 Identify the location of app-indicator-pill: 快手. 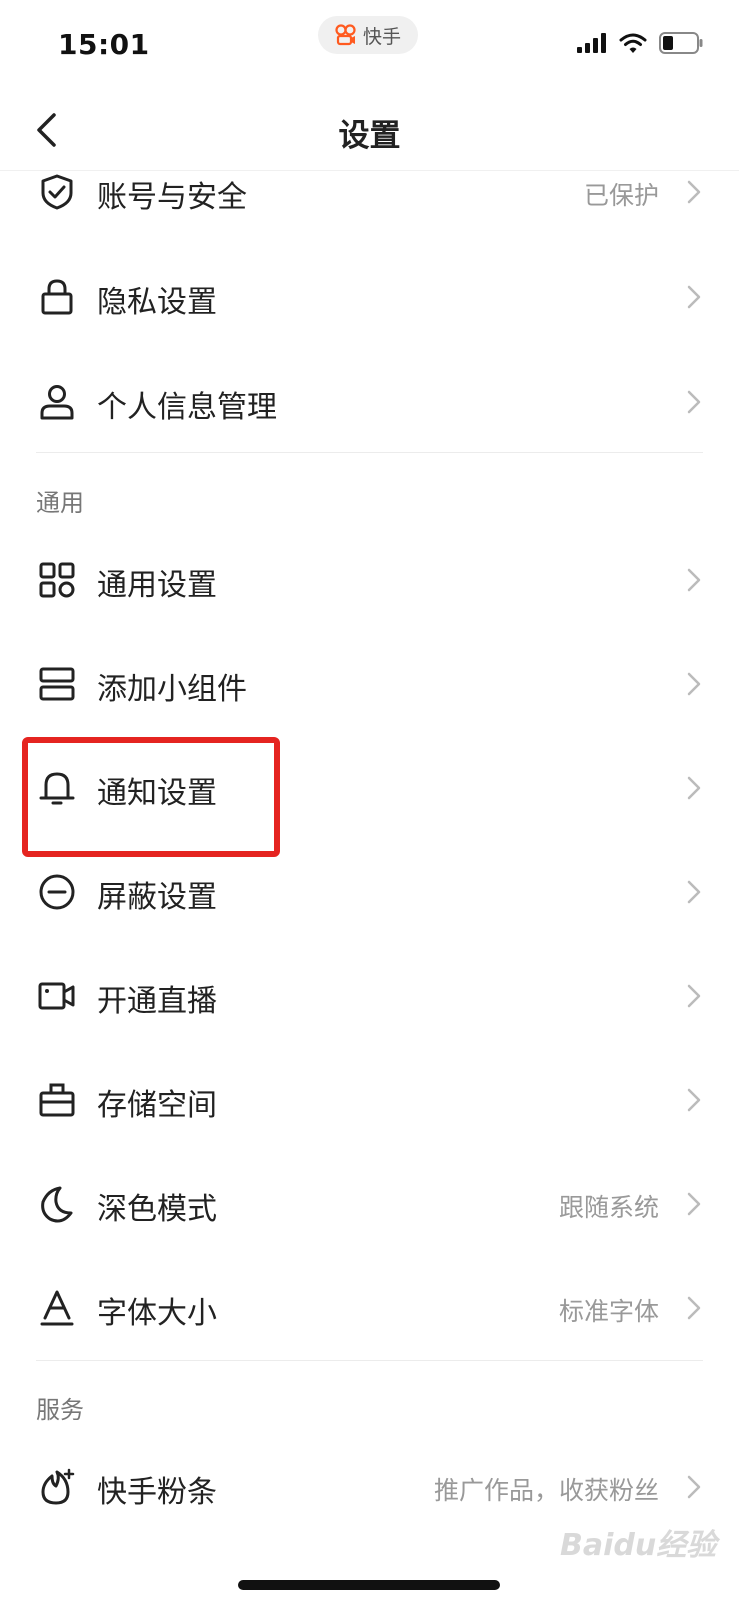
(368, 35).